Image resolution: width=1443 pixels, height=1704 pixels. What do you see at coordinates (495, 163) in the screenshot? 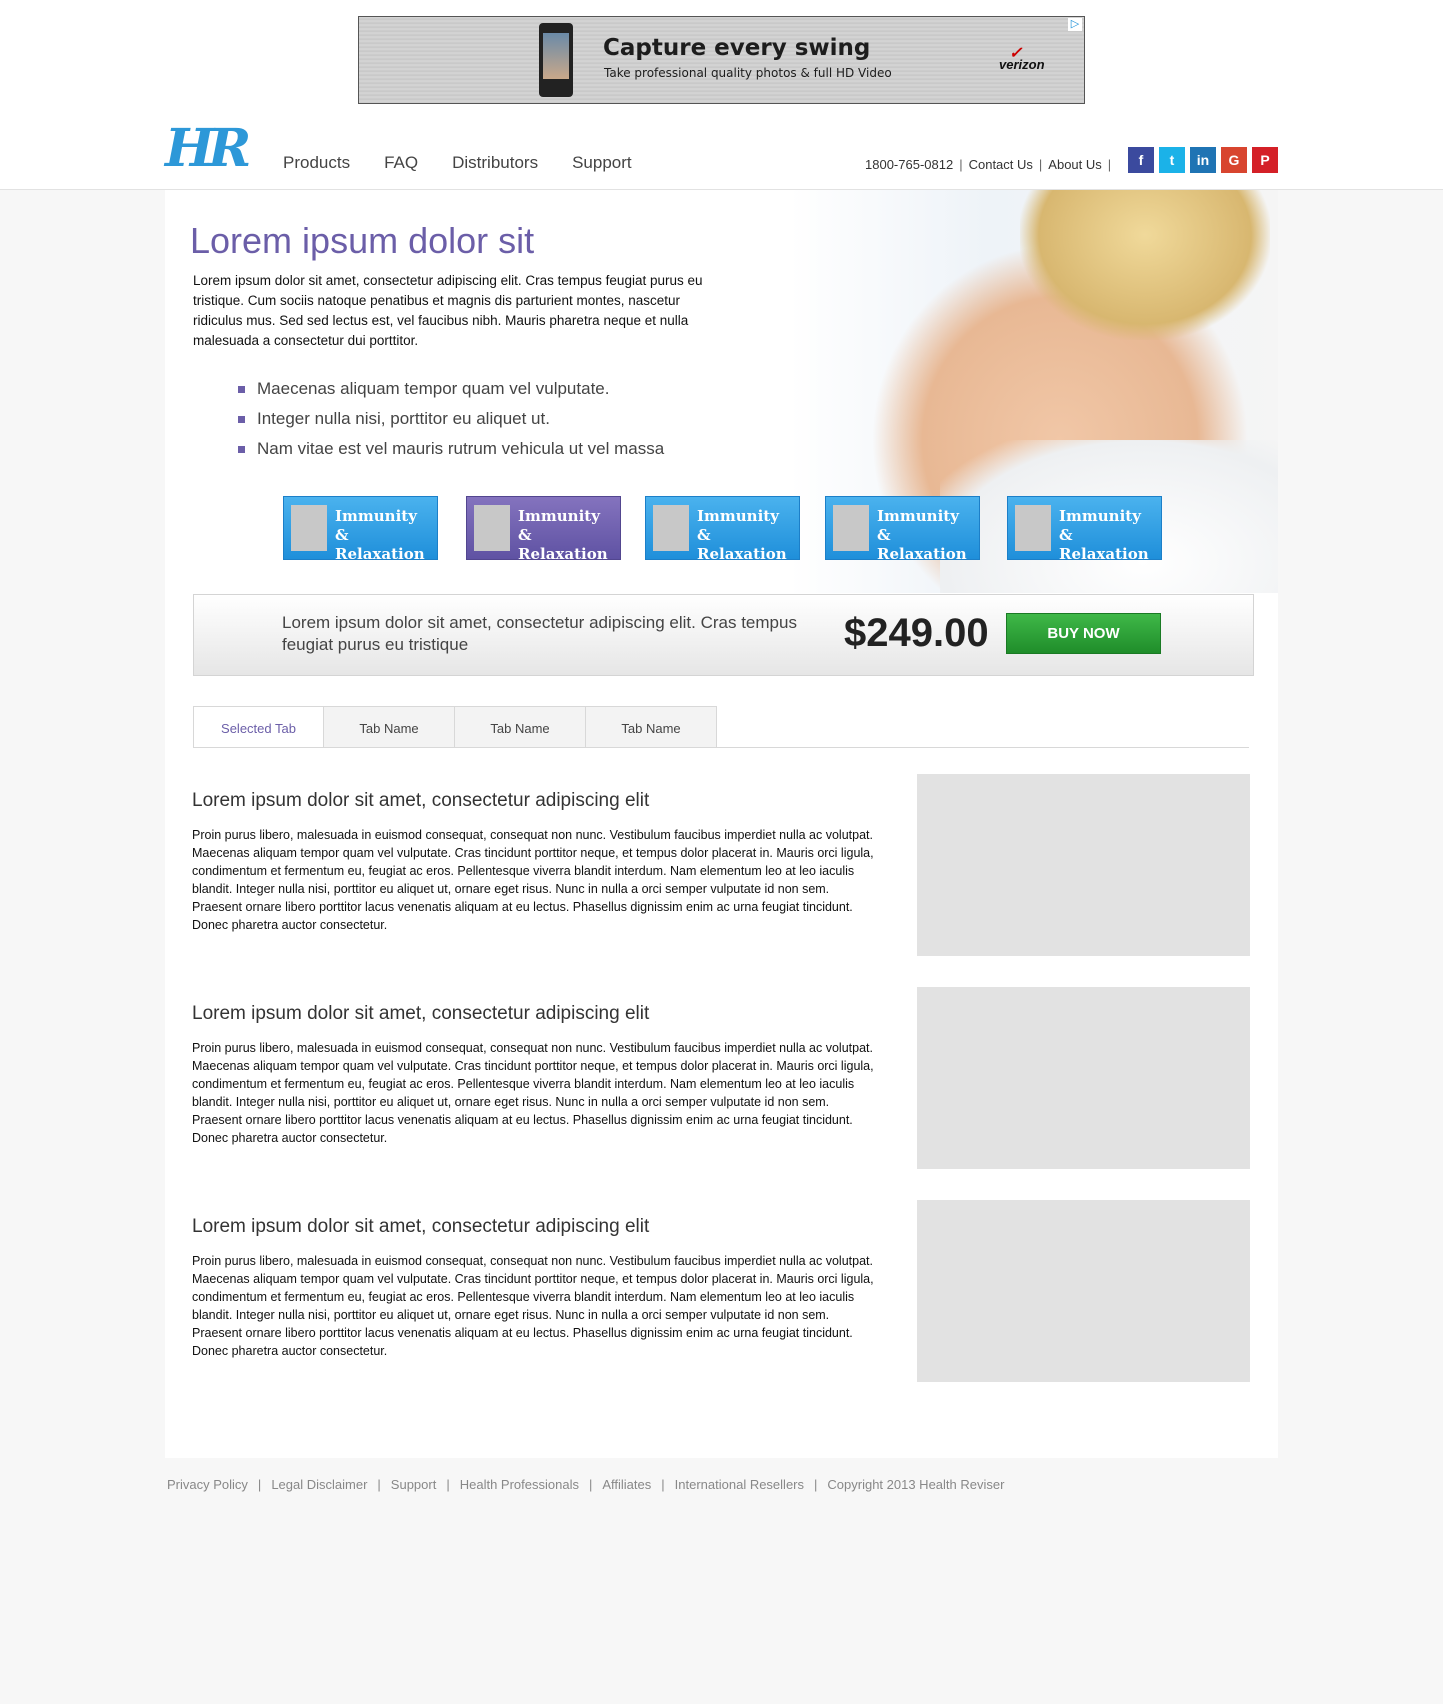
I see `nav-distributors: Distributors` at bounding box center [495, 163].